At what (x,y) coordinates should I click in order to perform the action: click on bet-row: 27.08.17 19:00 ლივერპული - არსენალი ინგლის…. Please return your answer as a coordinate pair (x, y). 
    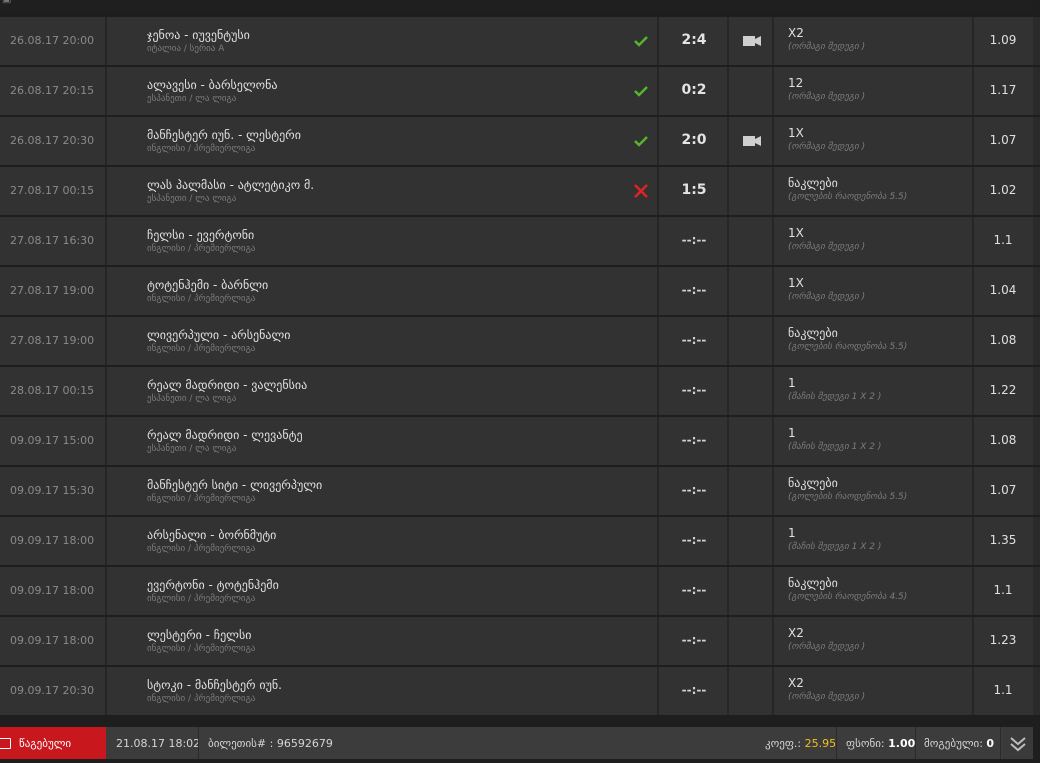
    Looking at the image, I should click on (520, 341).